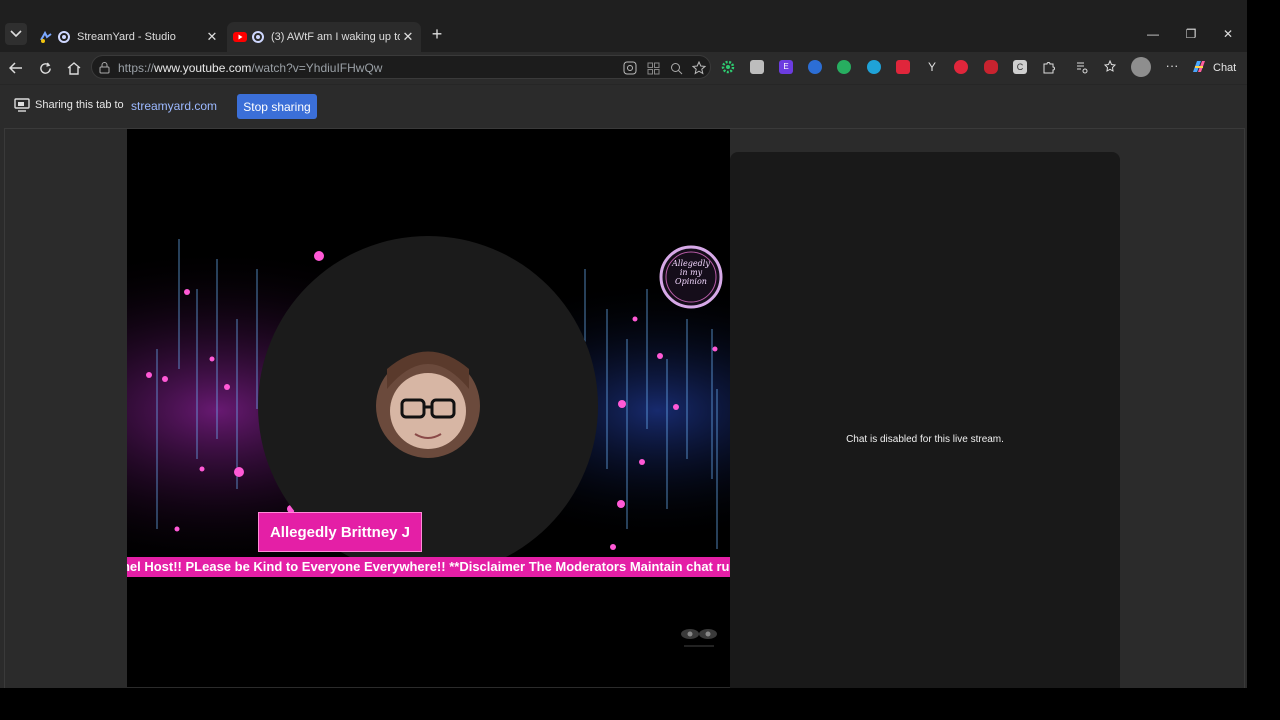 Image resolution: width=1280 pixels, height=720 pixels. What do you see at coordinates (757, 67) in the screenshot?
I see `gray-square-extension-icon` at bounding box center [757, 67].